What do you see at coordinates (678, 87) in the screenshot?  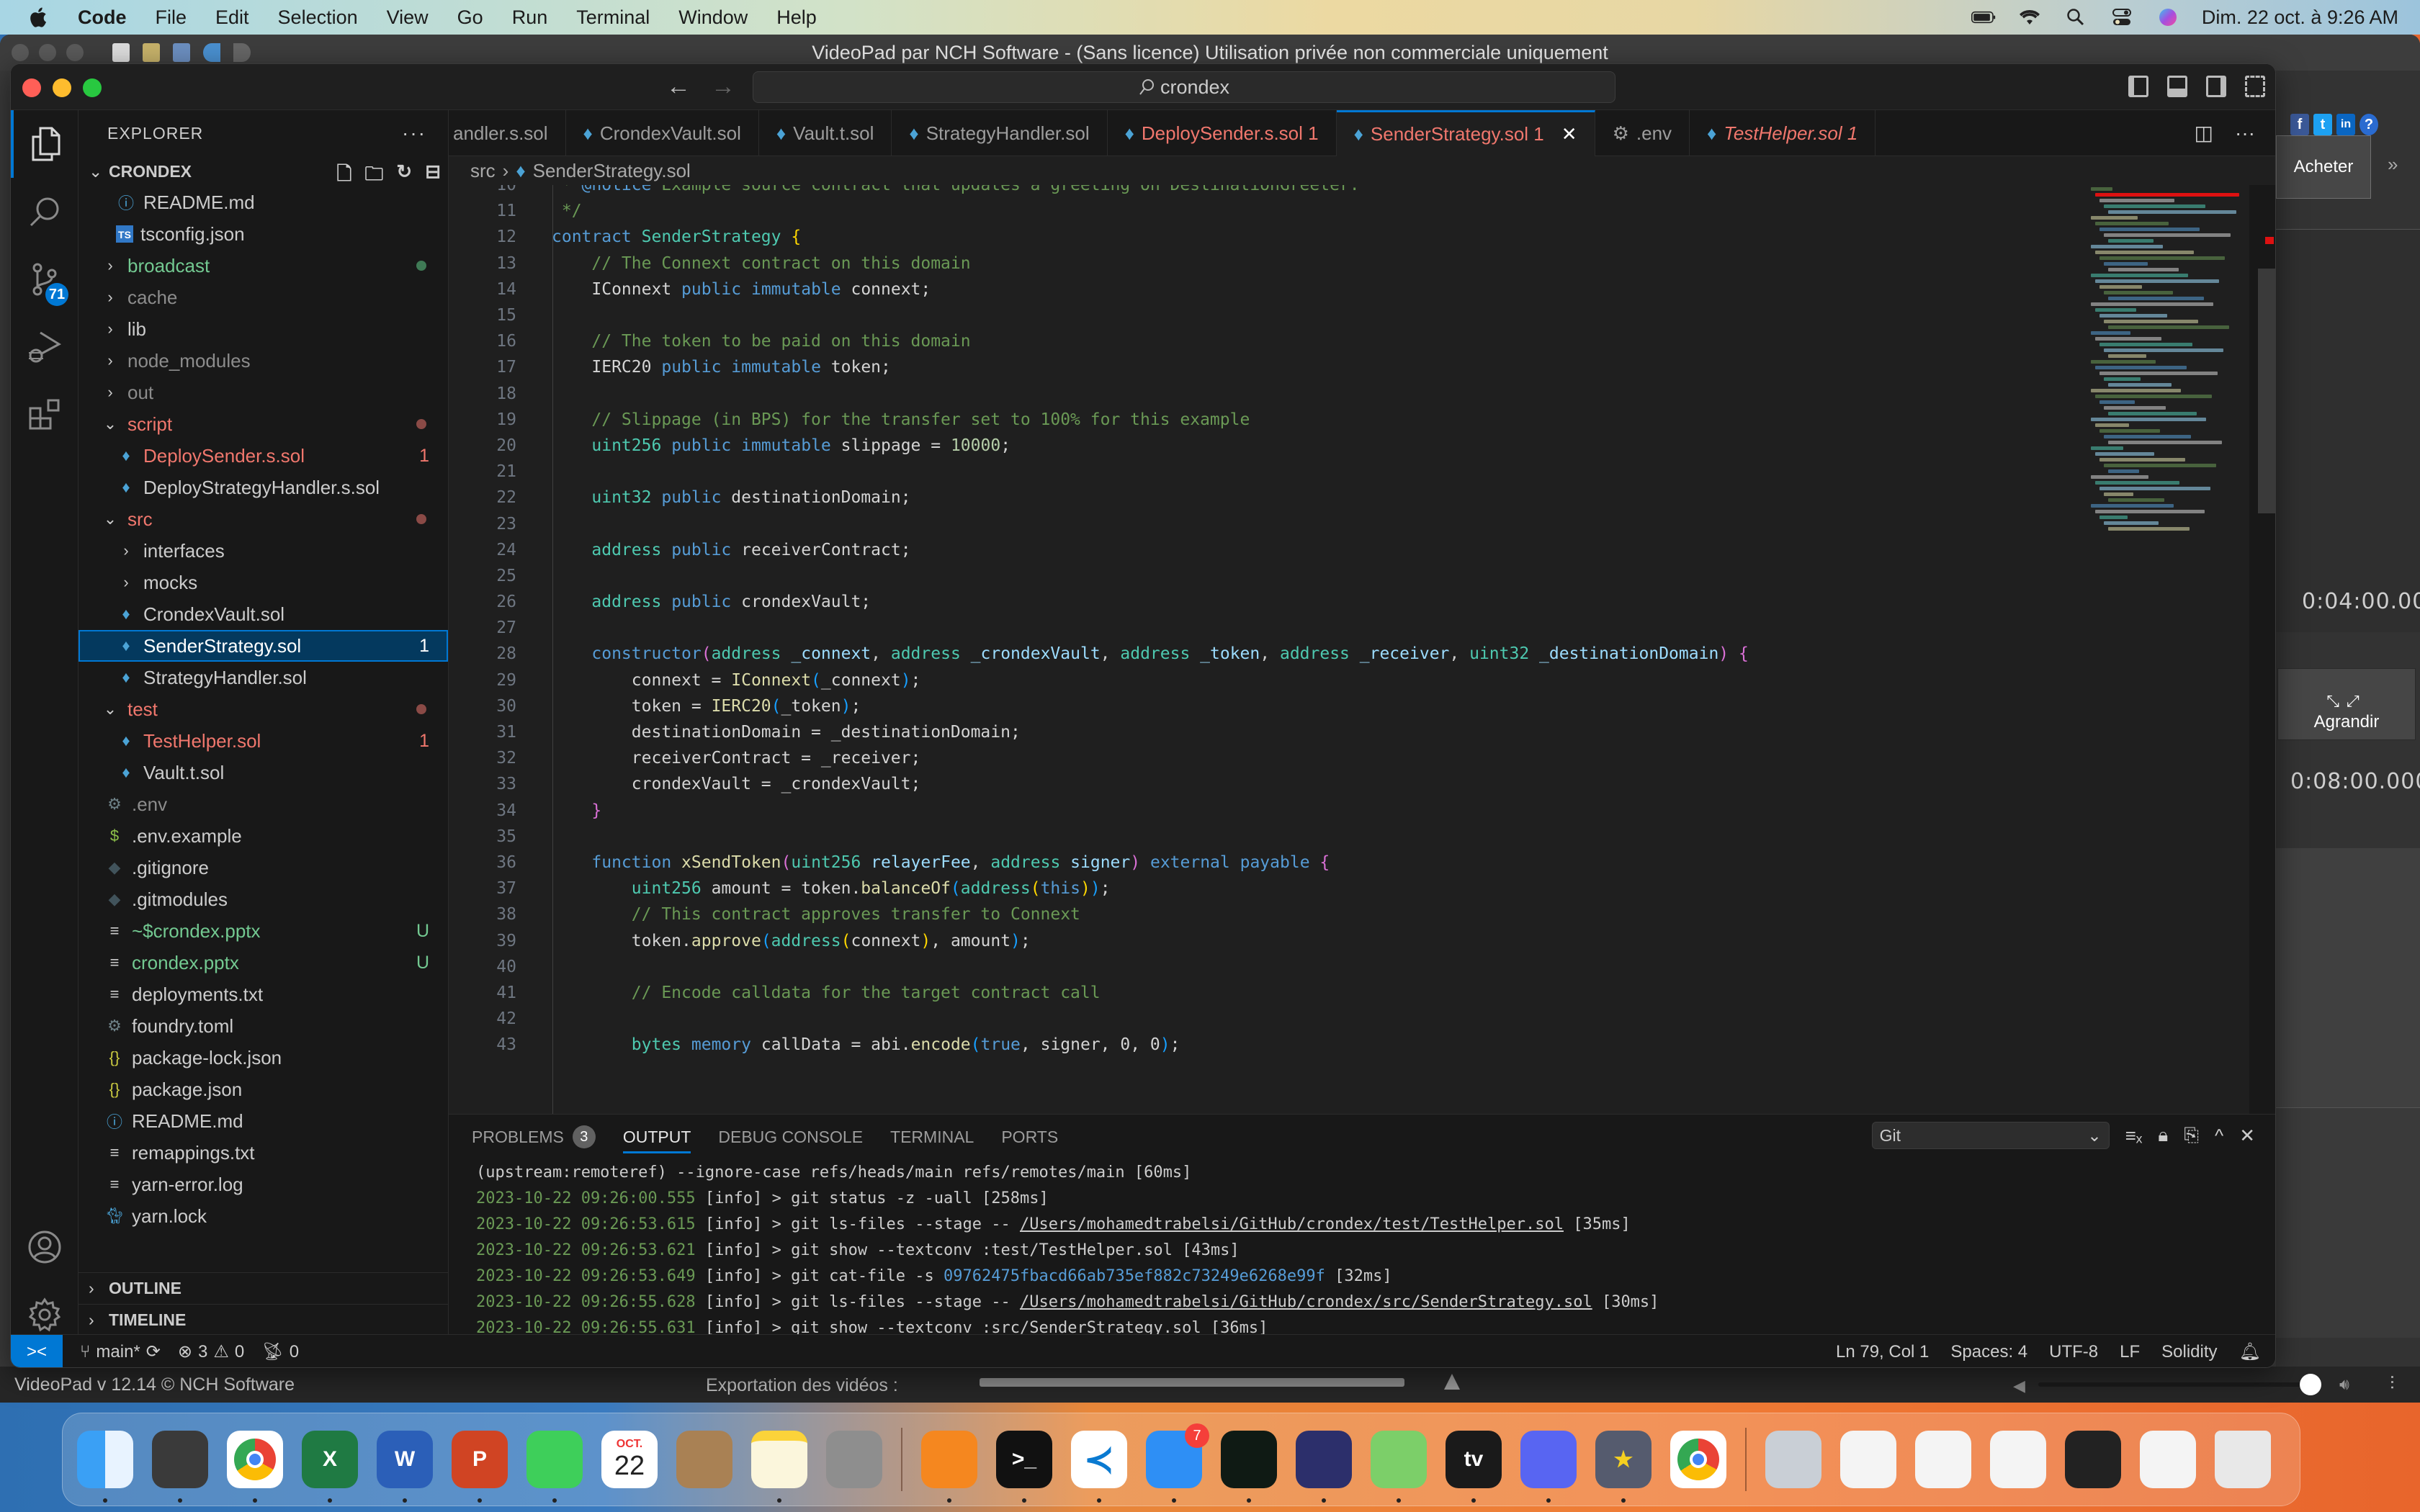 I see `back-arrow-icon: ←` at bounding box center [678, 87].